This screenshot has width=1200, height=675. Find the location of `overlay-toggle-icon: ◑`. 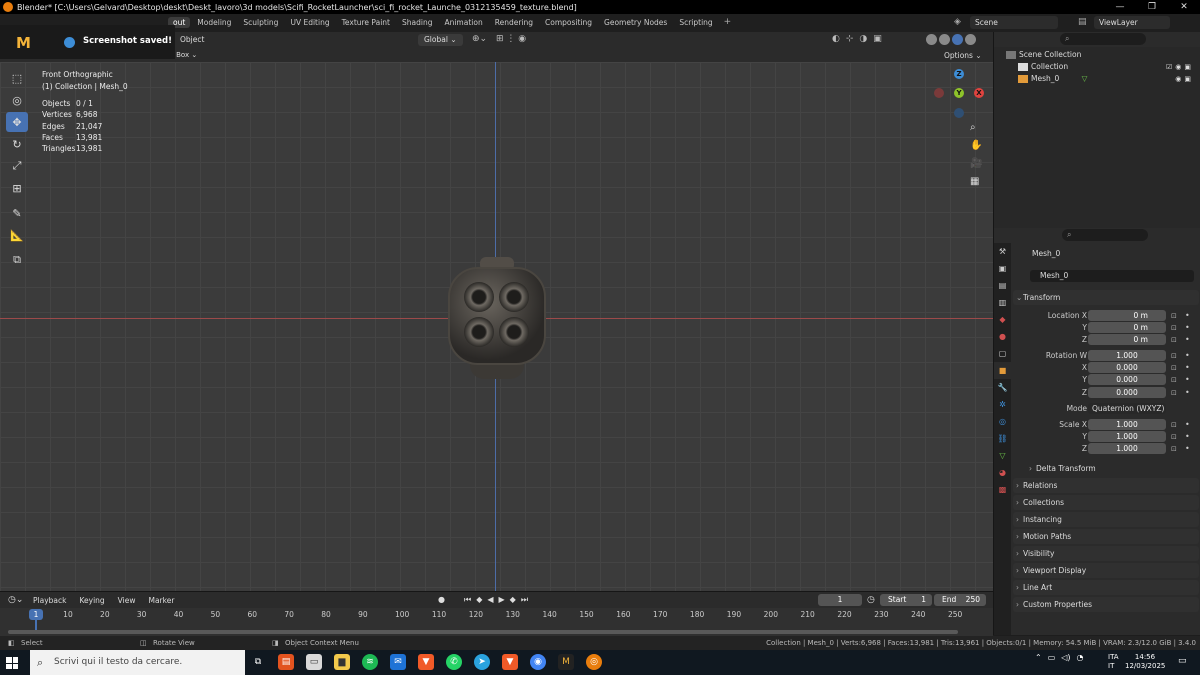

overlay-toggle-icon: ◑ is located at coordinates (863, 39).